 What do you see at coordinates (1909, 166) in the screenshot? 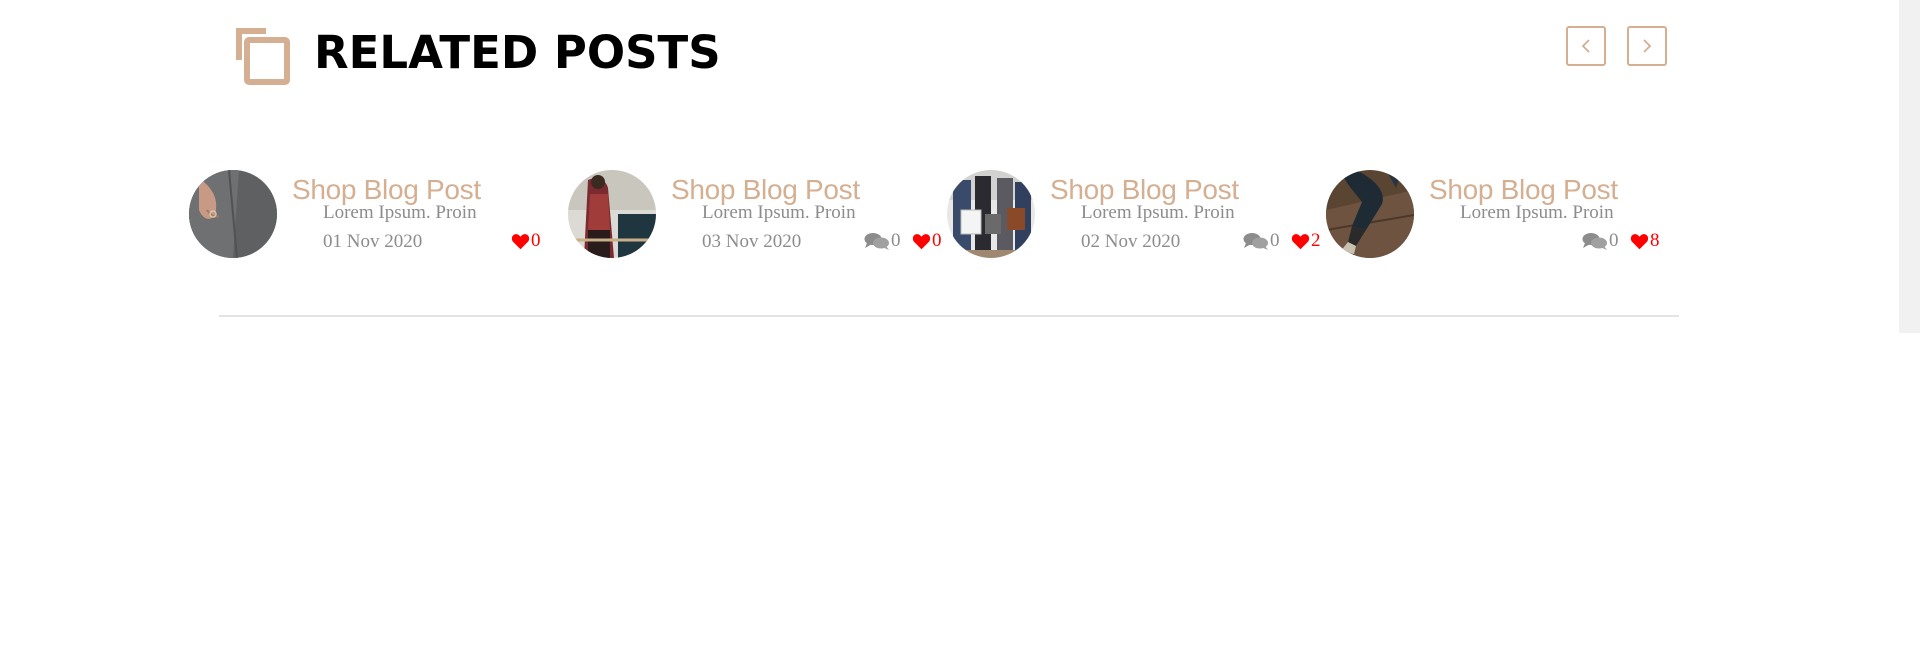
I see `scrollbar-track` at bounding box center [1909, 166].